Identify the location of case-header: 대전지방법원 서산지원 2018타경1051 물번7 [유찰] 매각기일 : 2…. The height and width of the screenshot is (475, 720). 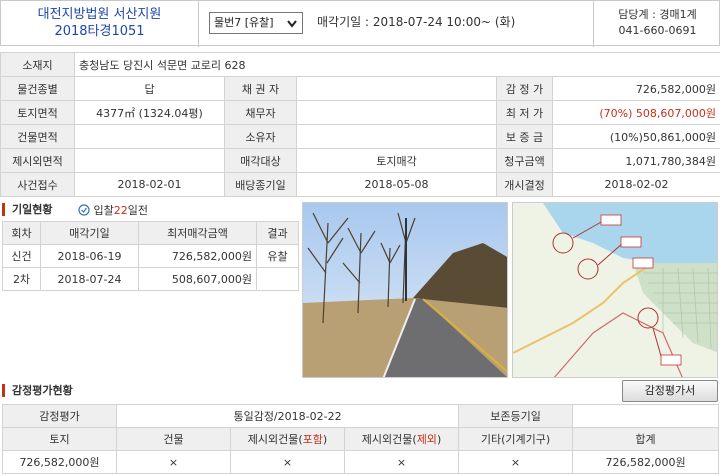
(360, 23).